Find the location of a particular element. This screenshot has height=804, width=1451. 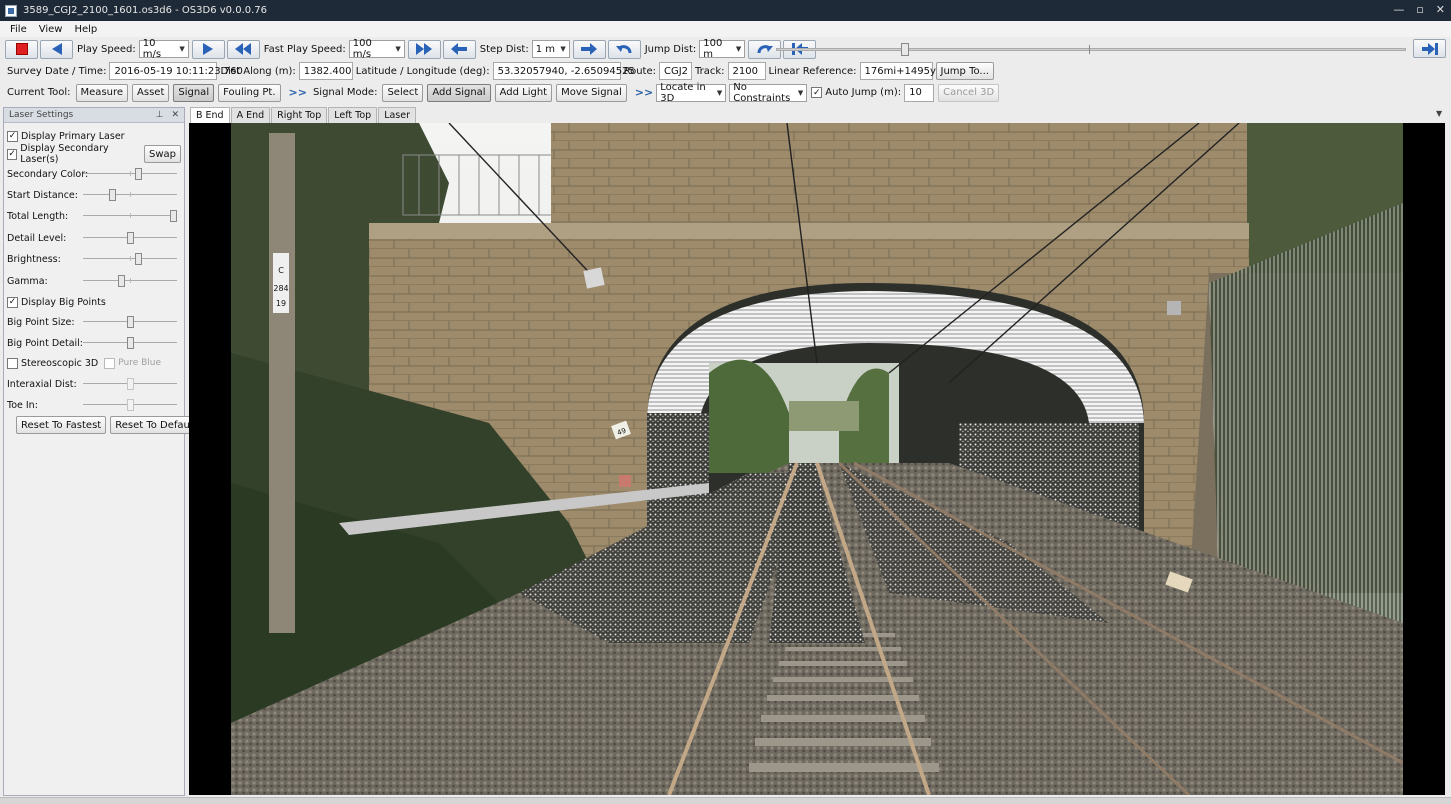

step-dist-select: 1 m ▼ is located at coordinates (550, 49).